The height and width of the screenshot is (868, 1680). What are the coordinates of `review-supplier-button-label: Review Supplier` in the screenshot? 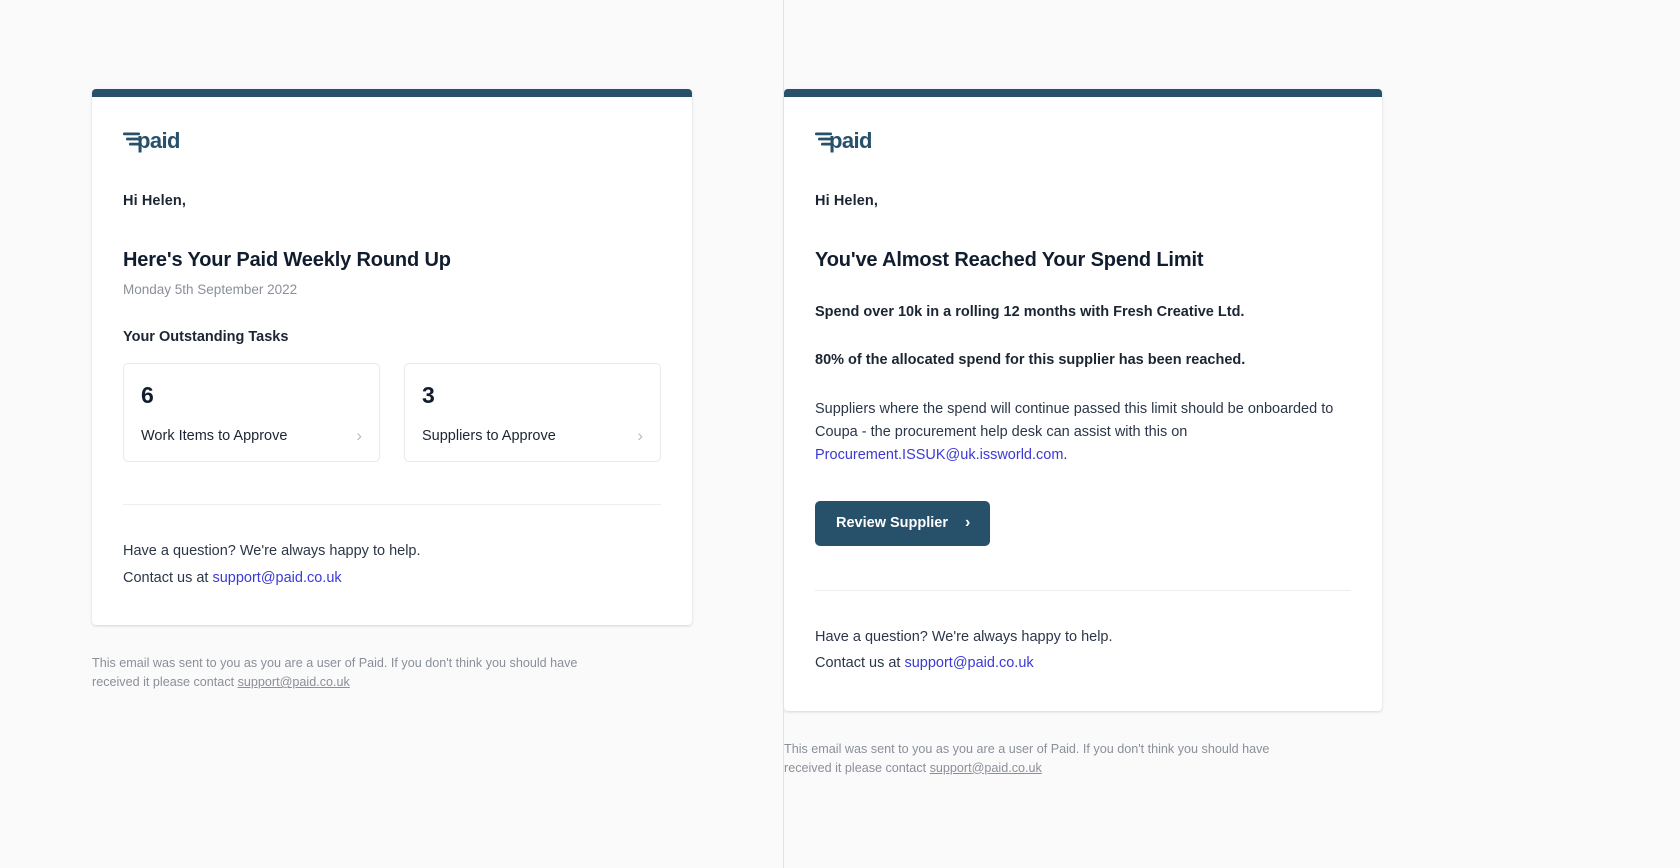 It's located at (892, 522).